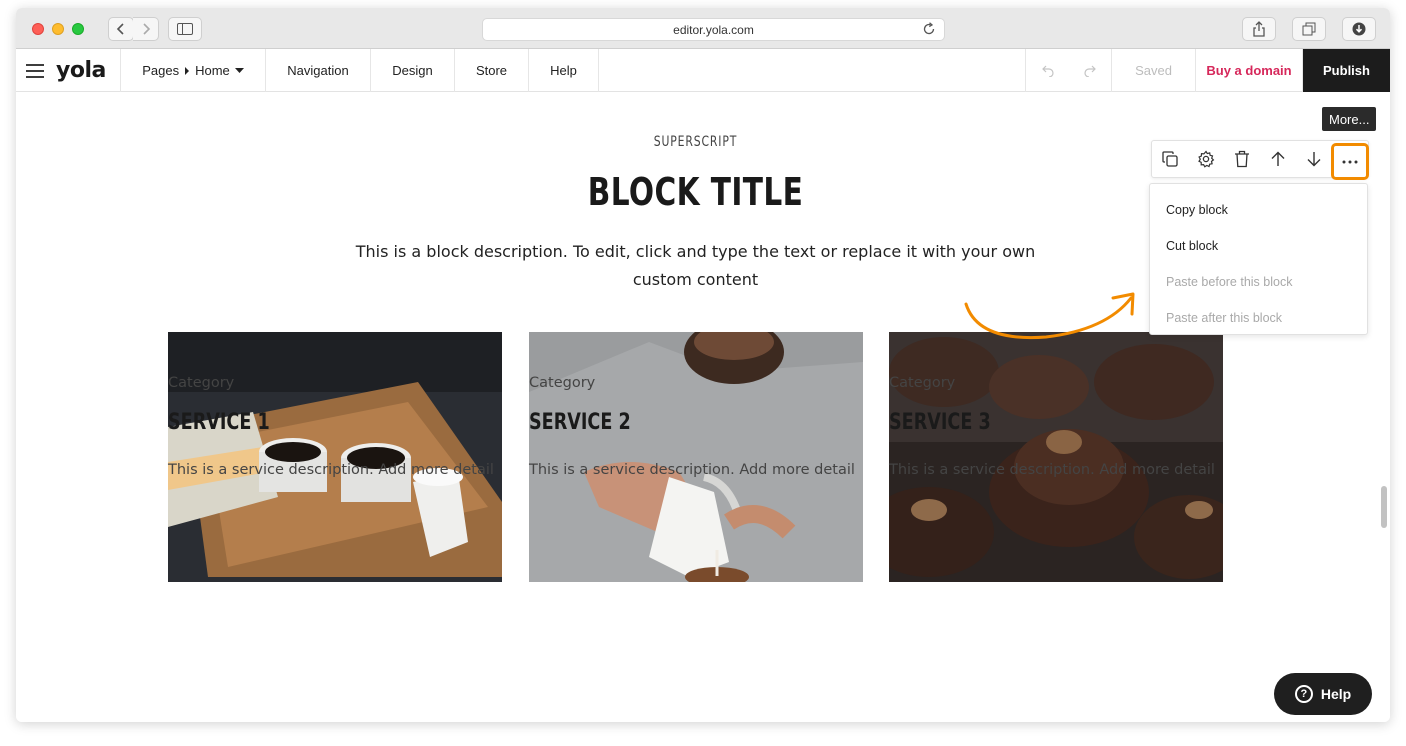 The image size is (1406, 746). I want to click on sidebar-toggle-button, so click(185, 29).